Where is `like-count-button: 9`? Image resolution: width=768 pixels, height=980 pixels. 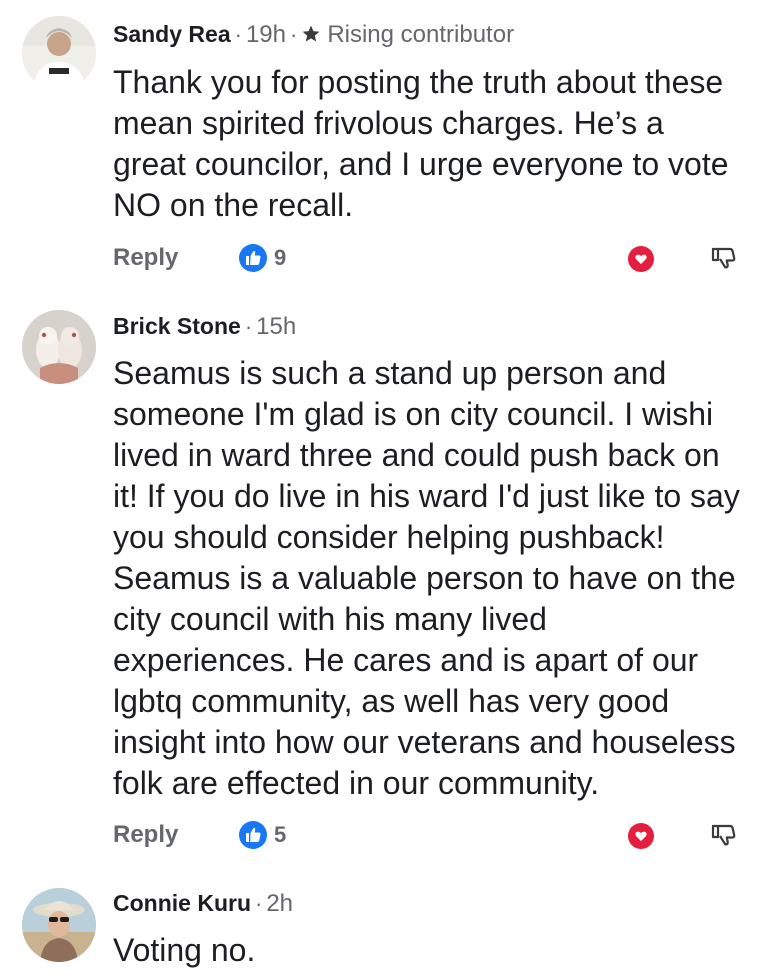 like-count-button: 9 is located at coordinates (262, 258).